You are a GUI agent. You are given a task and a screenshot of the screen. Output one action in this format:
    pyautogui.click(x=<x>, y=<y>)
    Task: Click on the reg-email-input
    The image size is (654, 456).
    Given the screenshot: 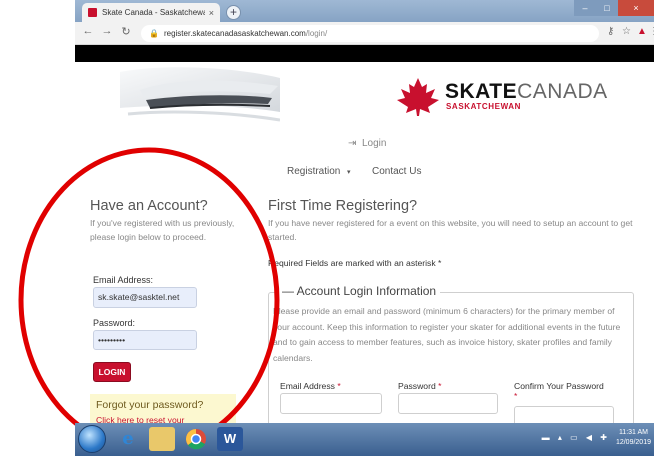 What is the action you would take?
    pyautogui.click(x=331, y=403)
    